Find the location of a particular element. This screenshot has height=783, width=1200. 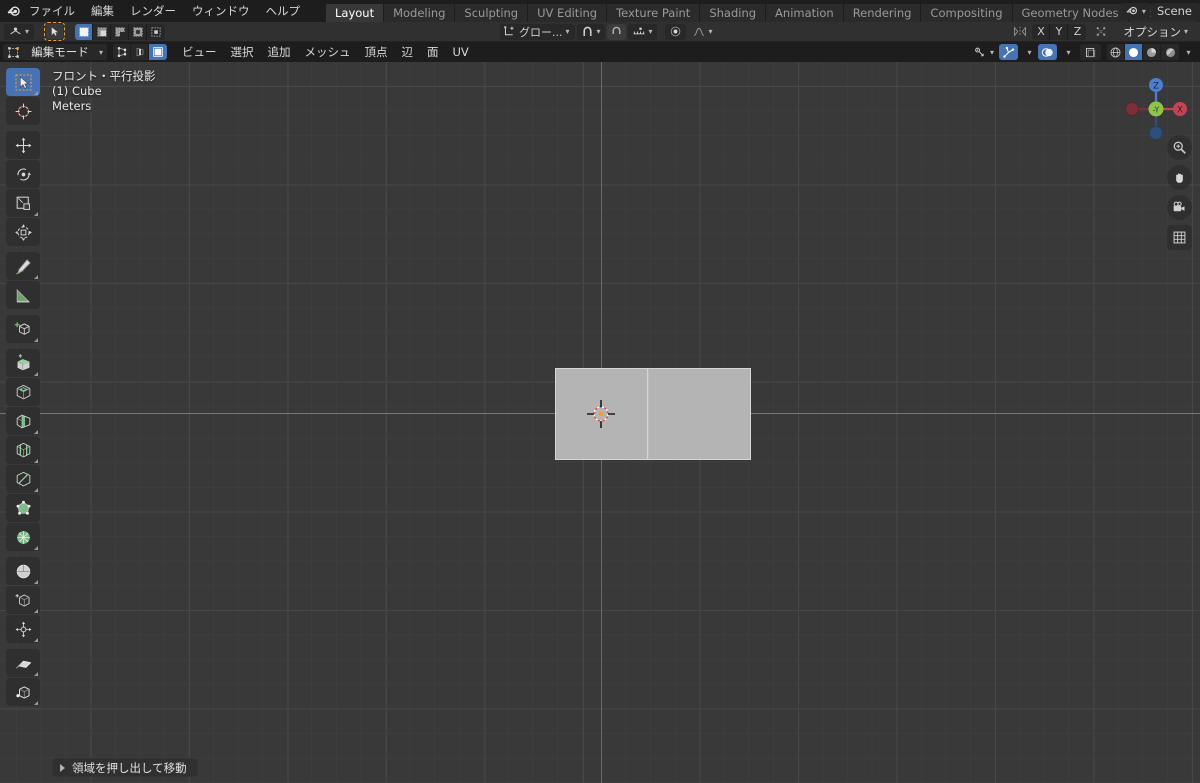

tool-edge-slide is located at coordinates (23, 600).